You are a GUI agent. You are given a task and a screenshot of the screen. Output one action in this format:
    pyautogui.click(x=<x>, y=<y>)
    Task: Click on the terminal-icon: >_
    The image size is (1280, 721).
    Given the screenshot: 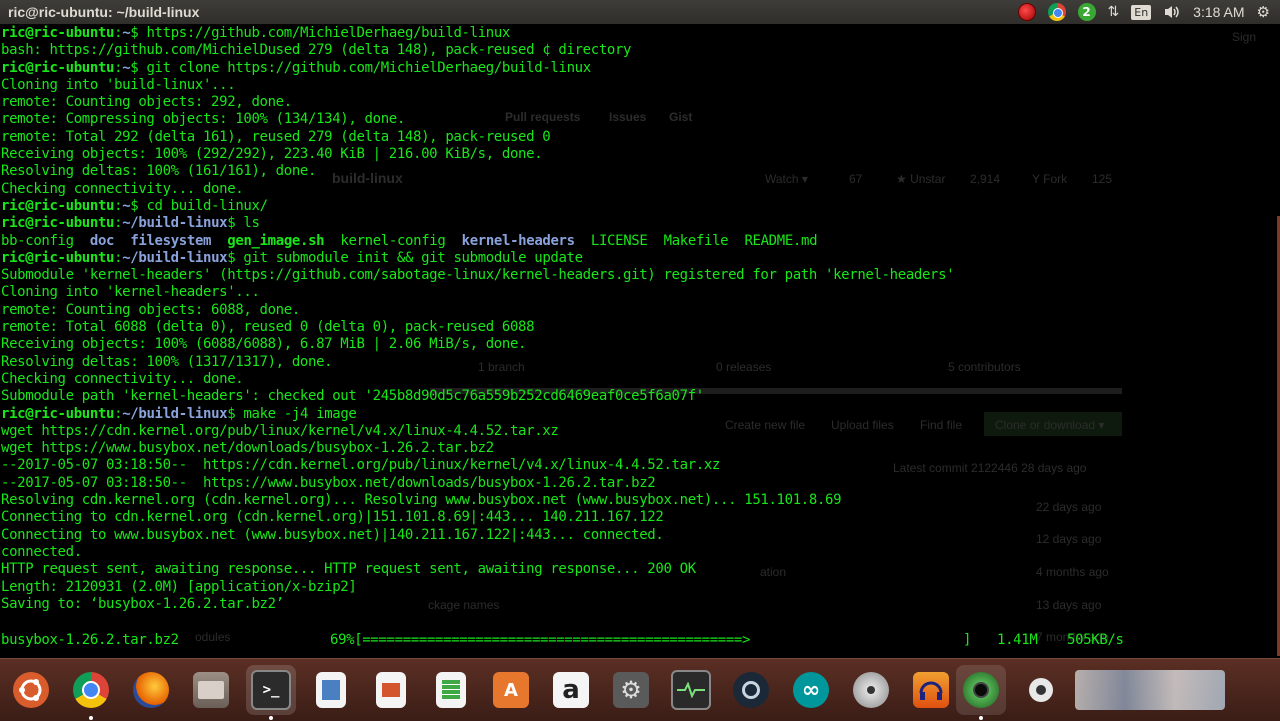 What is the action you would take?
    pyautogui.click(x=271, y=692)
    